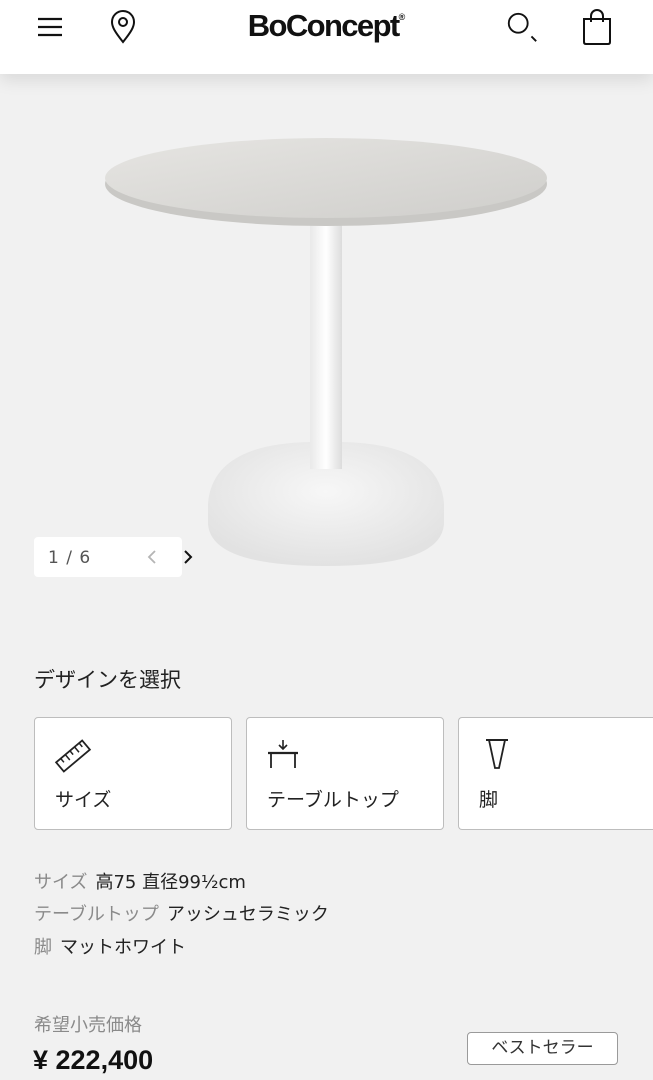 The height and width of the screenshot is (1080, 653). What do you see at coordinates (285, 756) in the screenshot?
I see `tabletop-icon` at bounding box center [285, 756].